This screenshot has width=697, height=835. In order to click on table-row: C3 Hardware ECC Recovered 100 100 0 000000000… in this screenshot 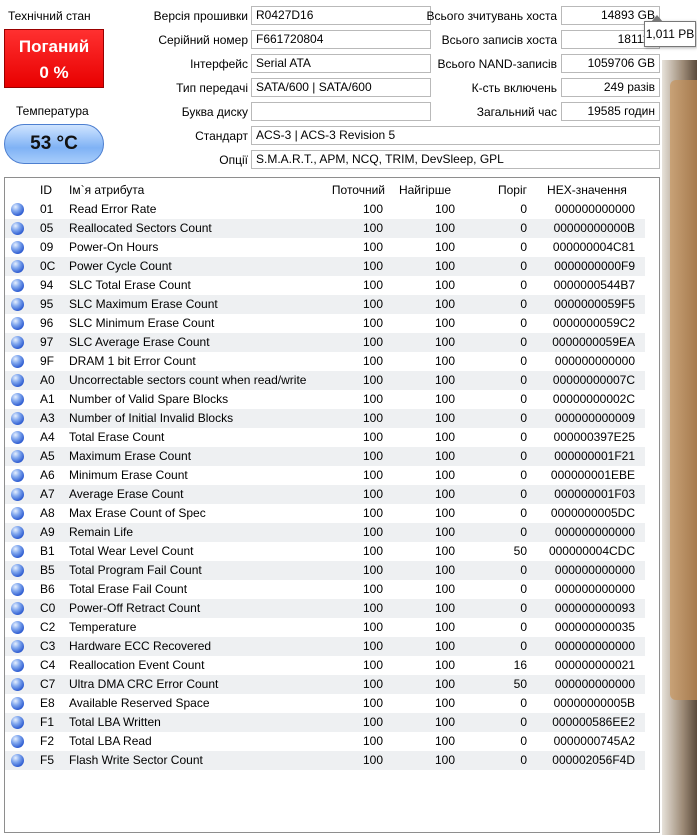, I will do `click(325, 646)`.